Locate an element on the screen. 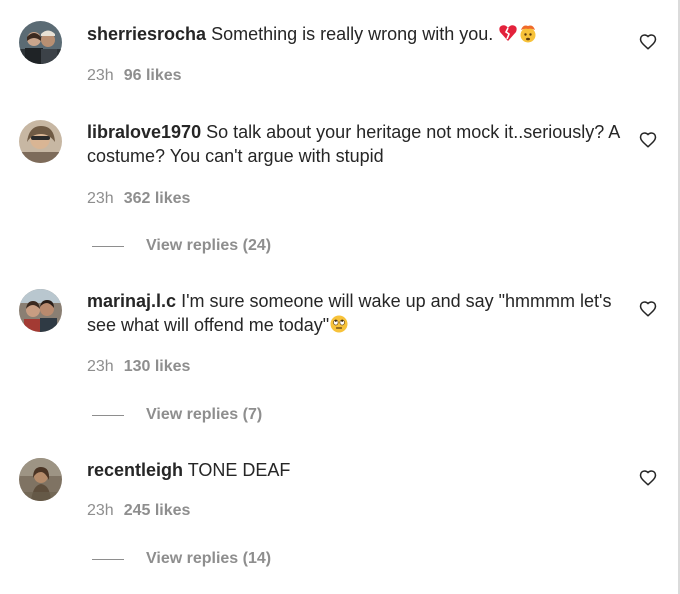 The height and width of the screenshot is (594, 680). comment-meta: 23h 362 likes is located at coordinates (138, 199).